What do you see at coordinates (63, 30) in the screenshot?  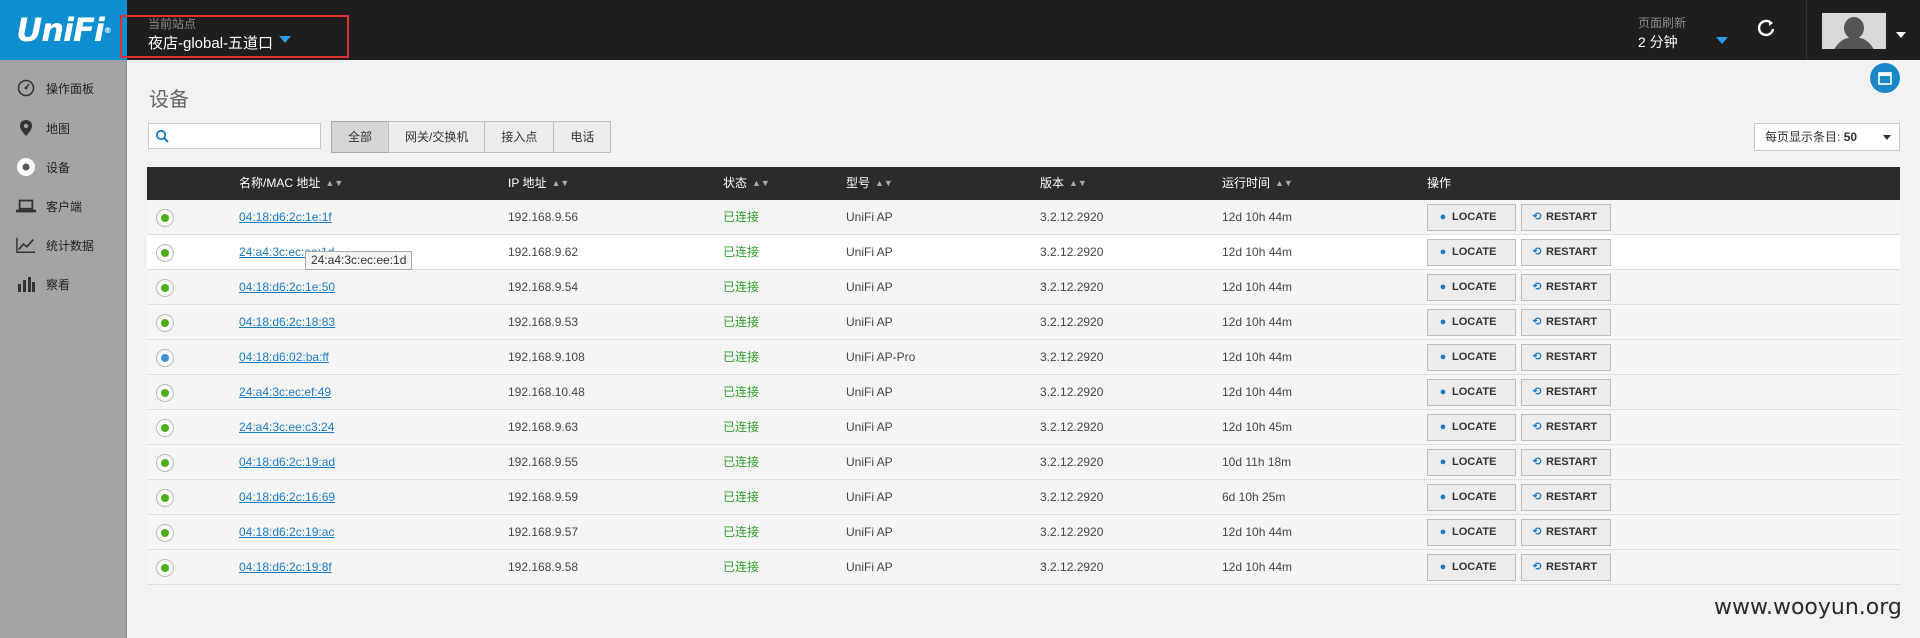 I see `unifi-logo: UniFi ®` at bounding box center [63, 30].